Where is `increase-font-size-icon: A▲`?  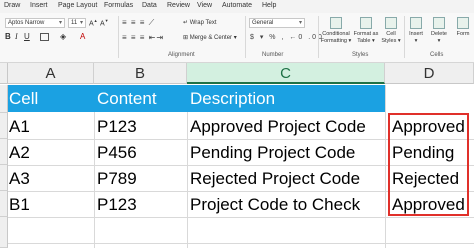 increase-font-size-icon: A▲ is located at coordinates (93, 22).